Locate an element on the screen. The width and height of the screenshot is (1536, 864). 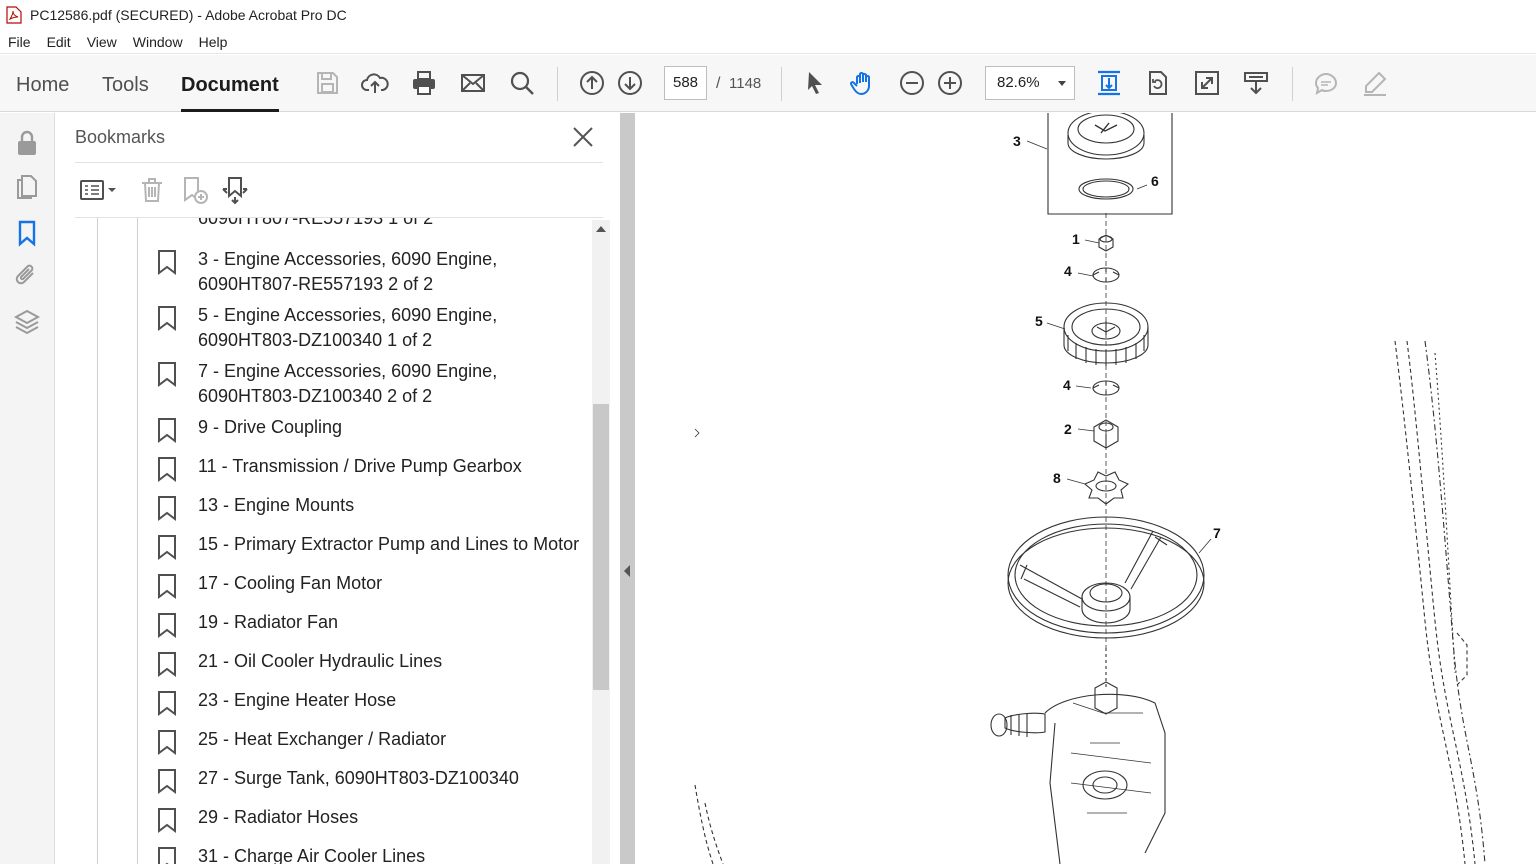
list-item: 6090HT807-RE557193 1 of 2 is located at coordinates (376, 226).